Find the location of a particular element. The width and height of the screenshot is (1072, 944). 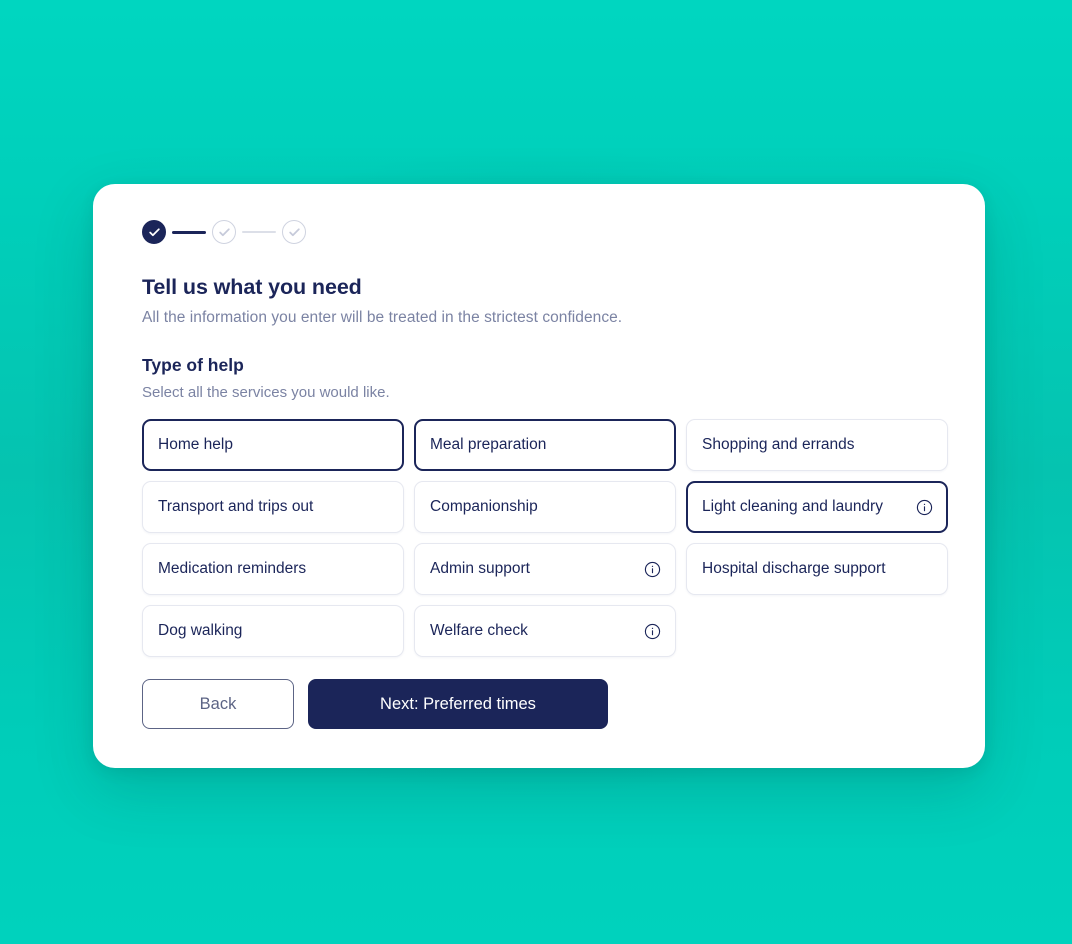

option-card: Light cleaning and laundry is located at coordinates (817, 507).